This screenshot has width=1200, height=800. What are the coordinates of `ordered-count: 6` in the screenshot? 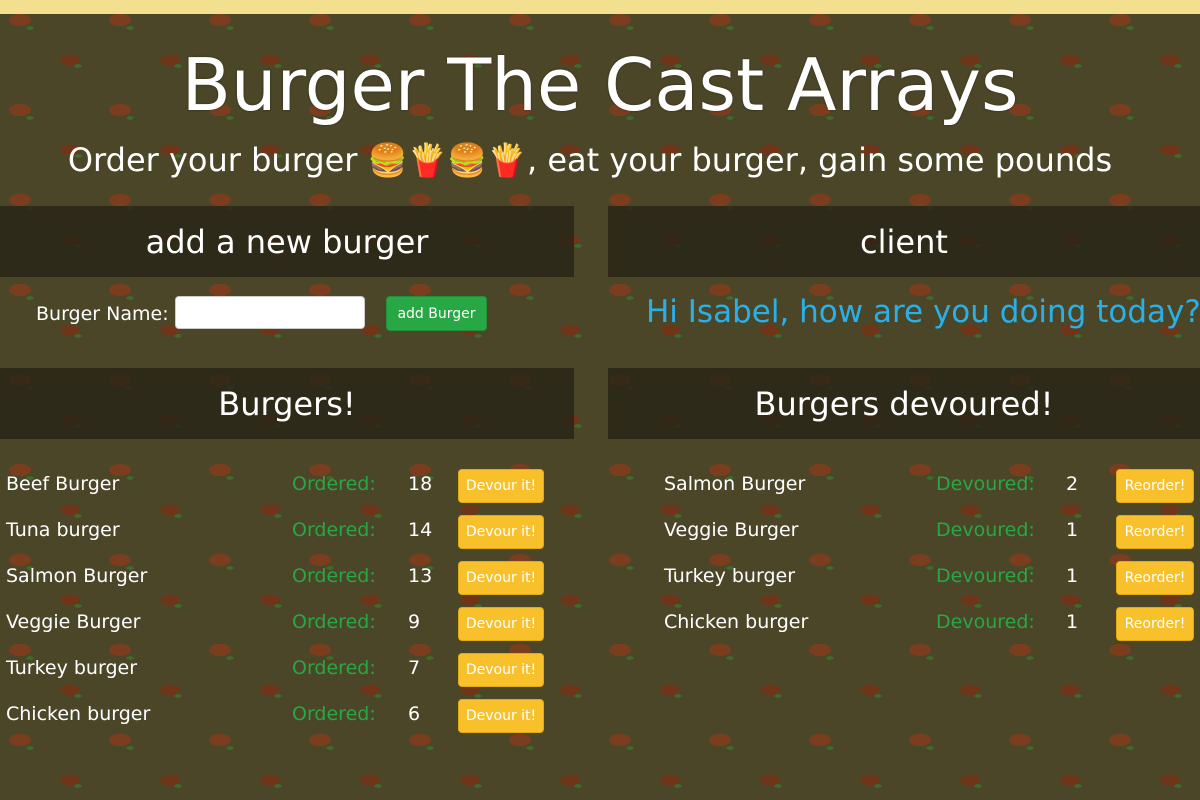 It's located at (414, 714).